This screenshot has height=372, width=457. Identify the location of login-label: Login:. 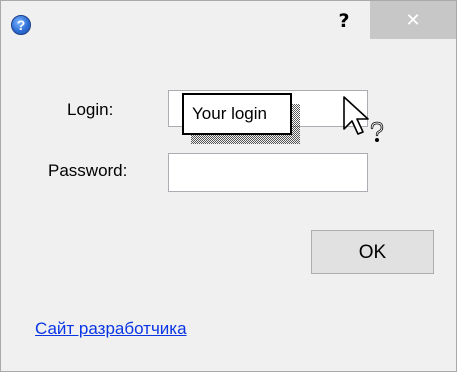
(90, 109).